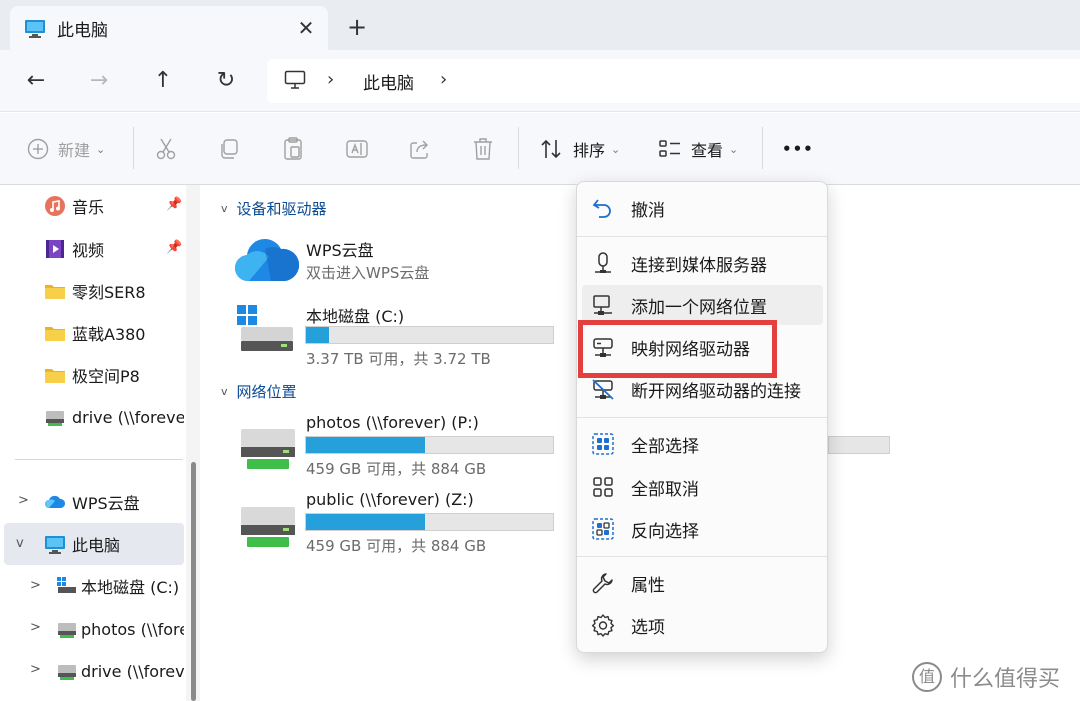 The width and height of the screenshot is (1080, 701). I want to click on sidebar-item-drive: drive (\\forever, so click(114, 417).